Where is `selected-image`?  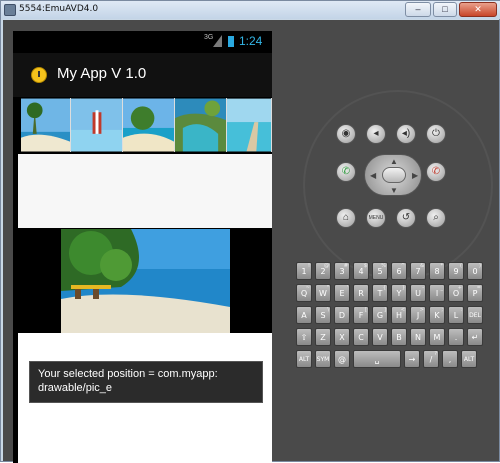
selected-image is located at coordinates (145, 281).